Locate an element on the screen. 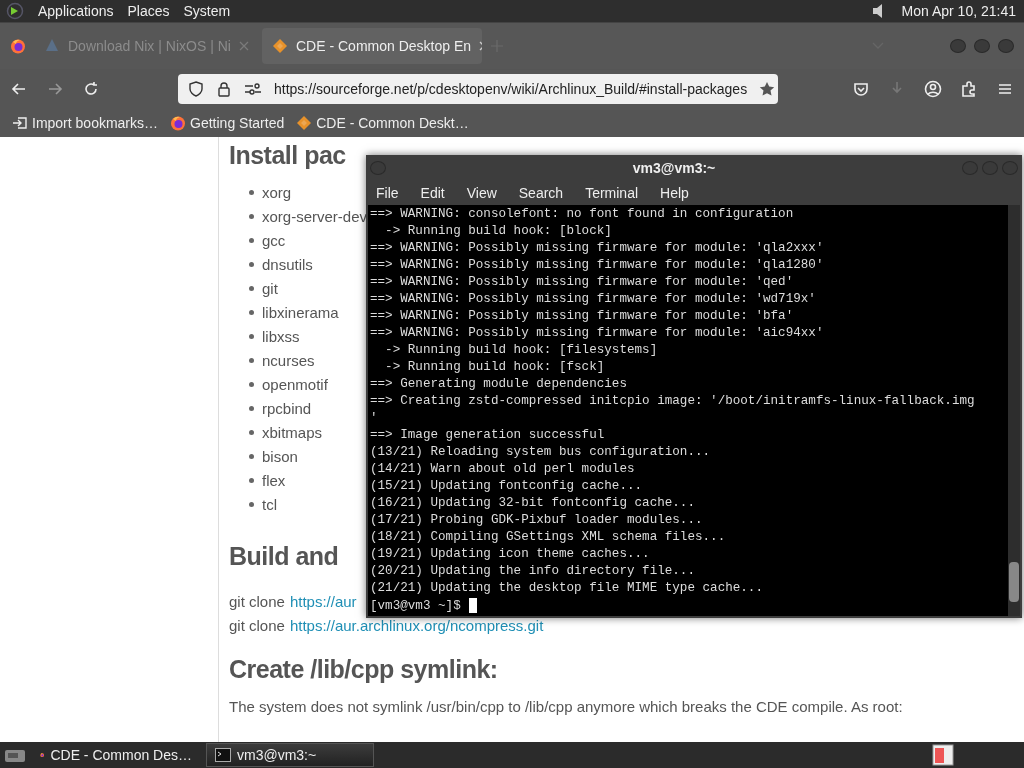  panel-menu: Applications is located at coordinates (76, 11).